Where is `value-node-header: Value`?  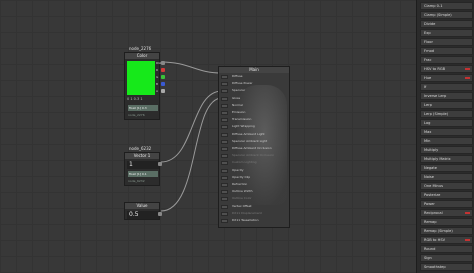
value-node-header: Value is located at coordinates (142, 206).